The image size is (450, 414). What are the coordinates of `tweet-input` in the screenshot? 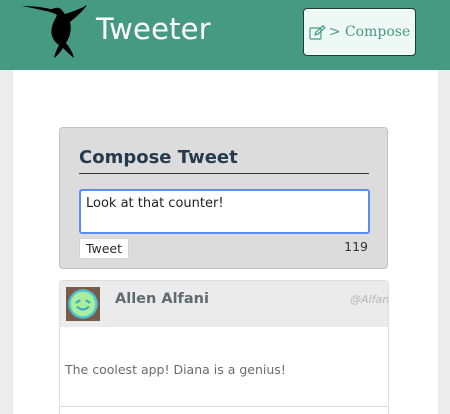 It's located at (224, 211).